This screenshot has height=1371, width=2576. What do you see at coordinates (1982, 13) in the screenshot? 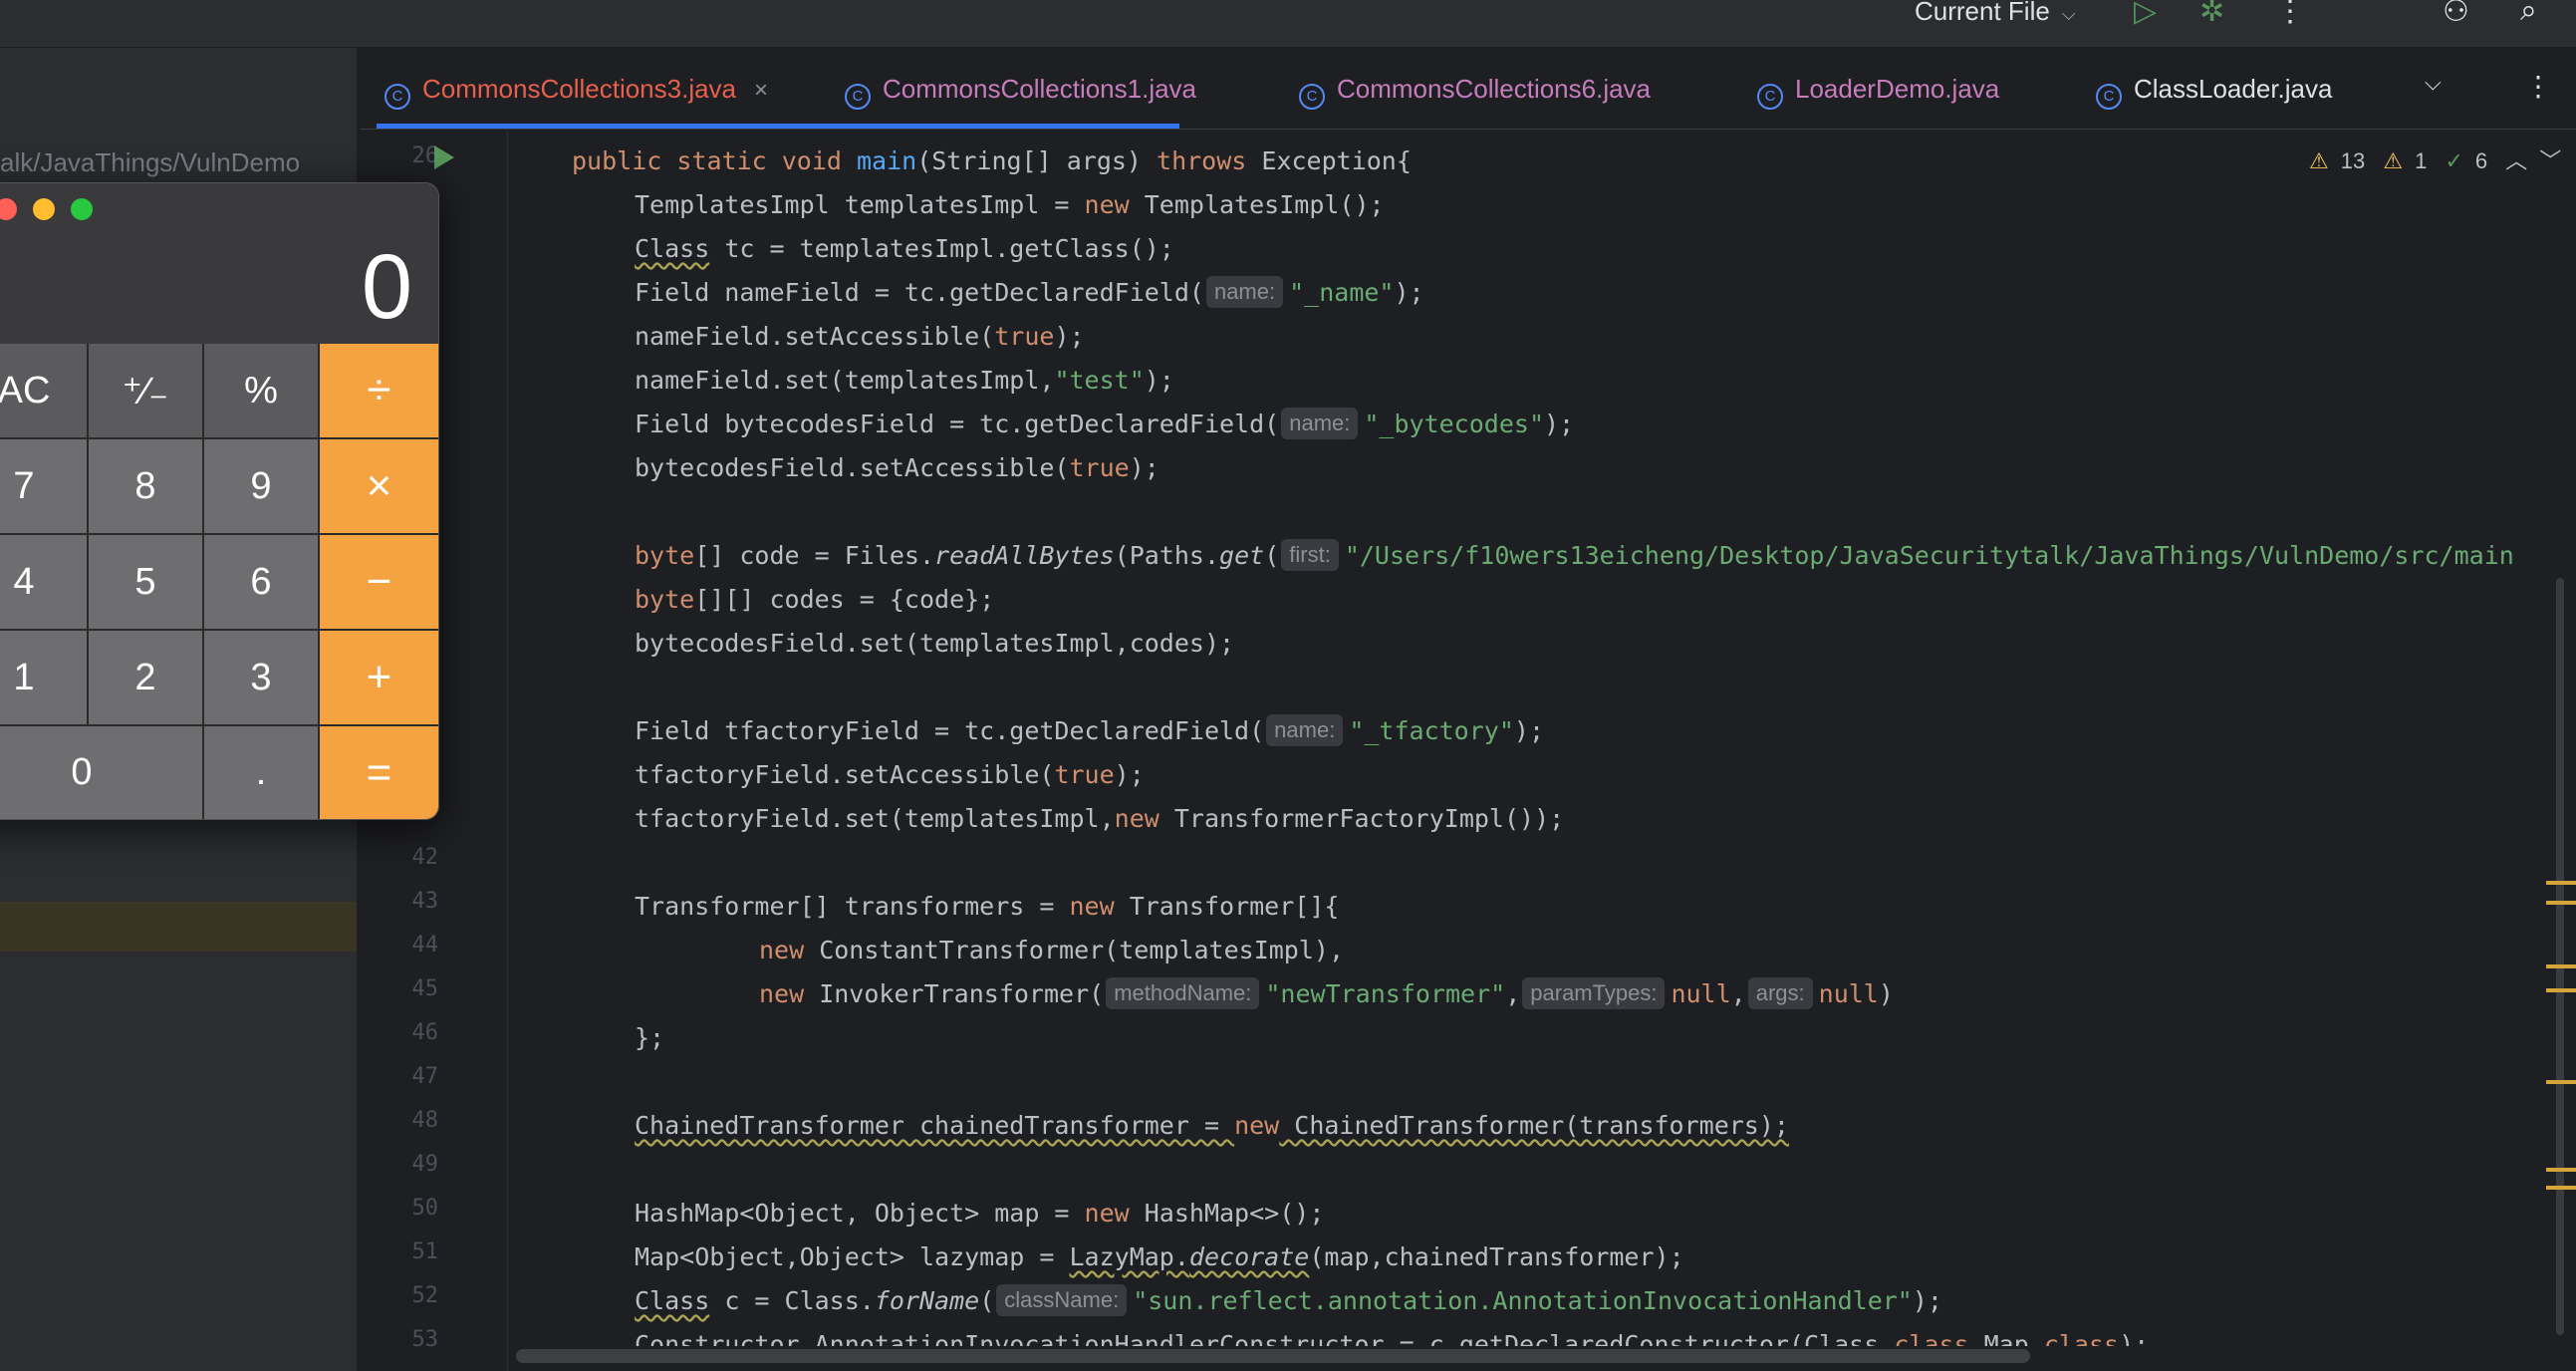
I see `run-config-label: Current File` at bounding box center [1982, 13].